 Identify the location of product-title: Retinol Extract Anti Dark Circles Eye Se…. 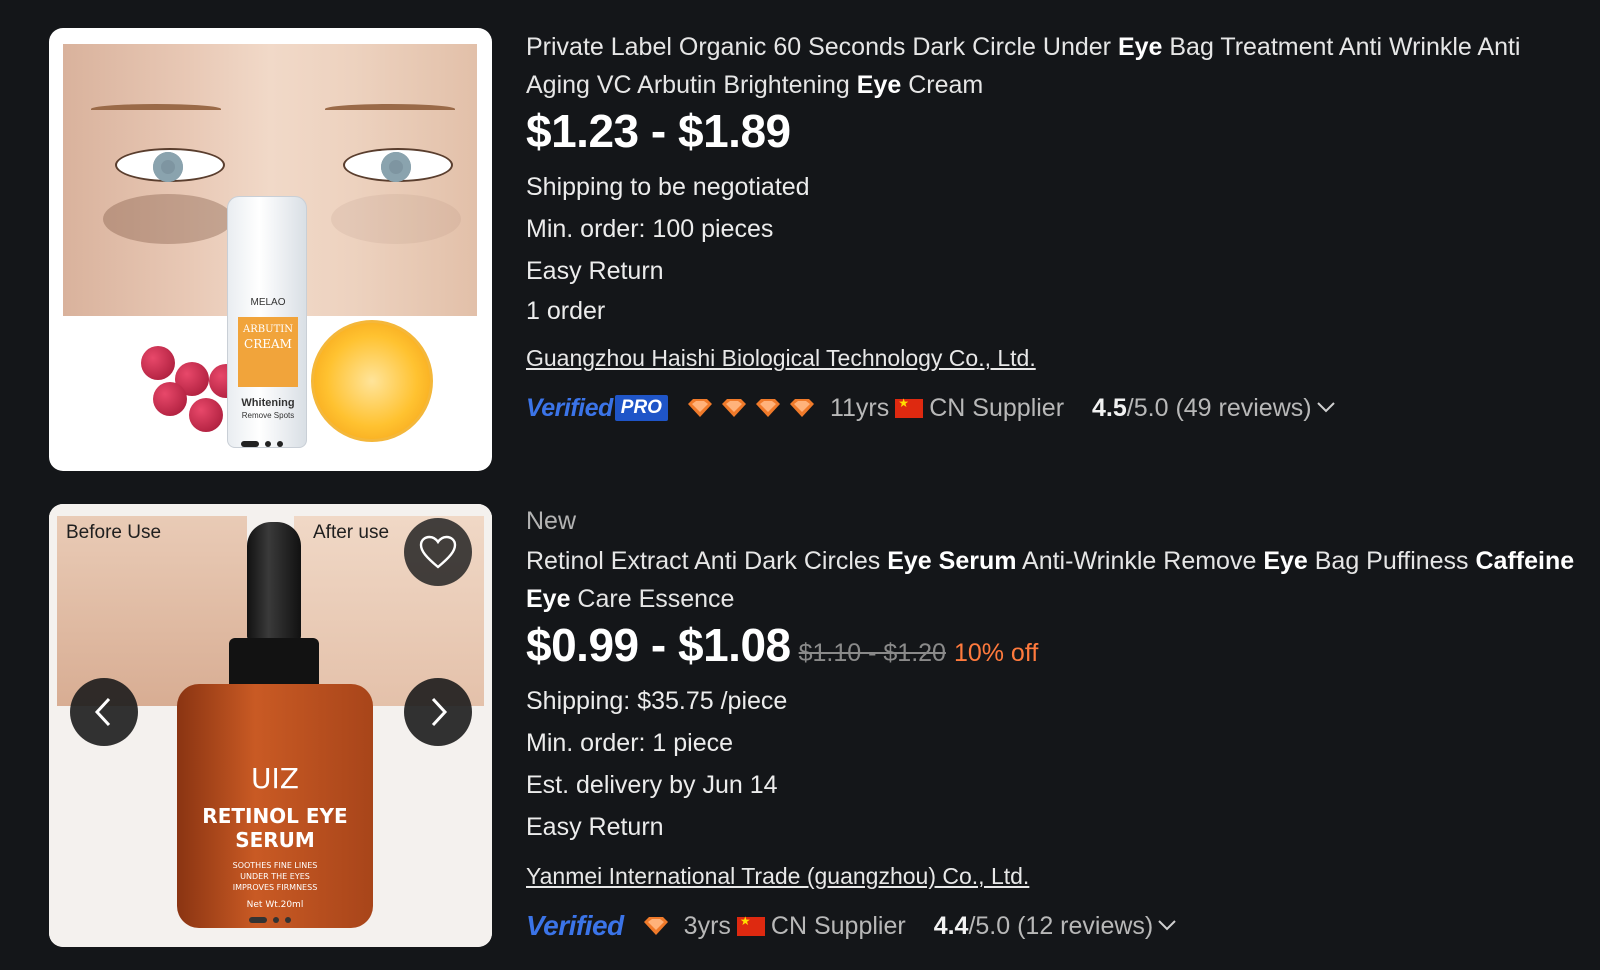
(1051, 580).